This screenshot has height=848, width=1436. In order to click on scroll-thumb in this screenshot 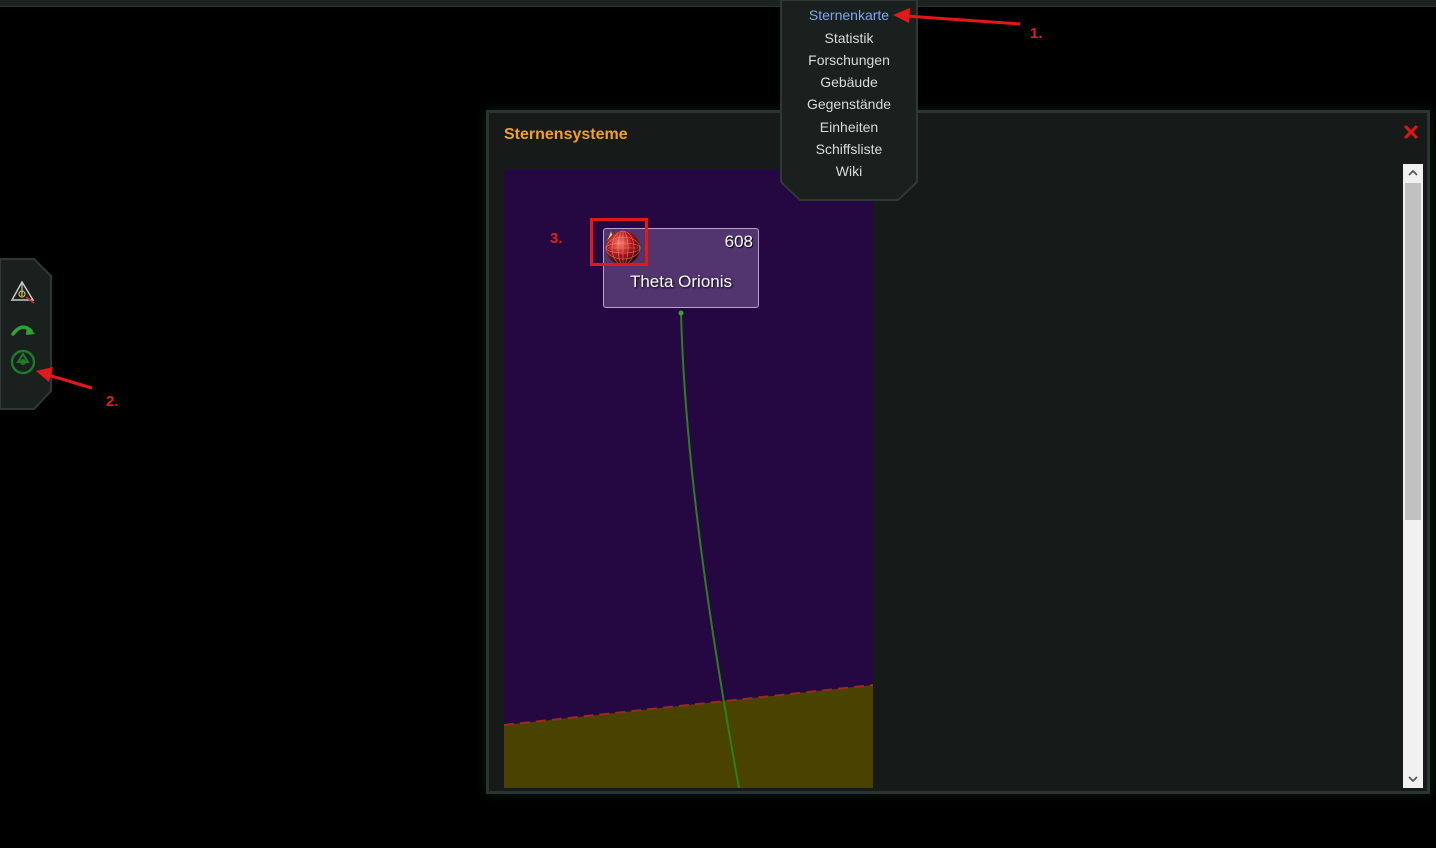, I will do `click(1413, 351)`.